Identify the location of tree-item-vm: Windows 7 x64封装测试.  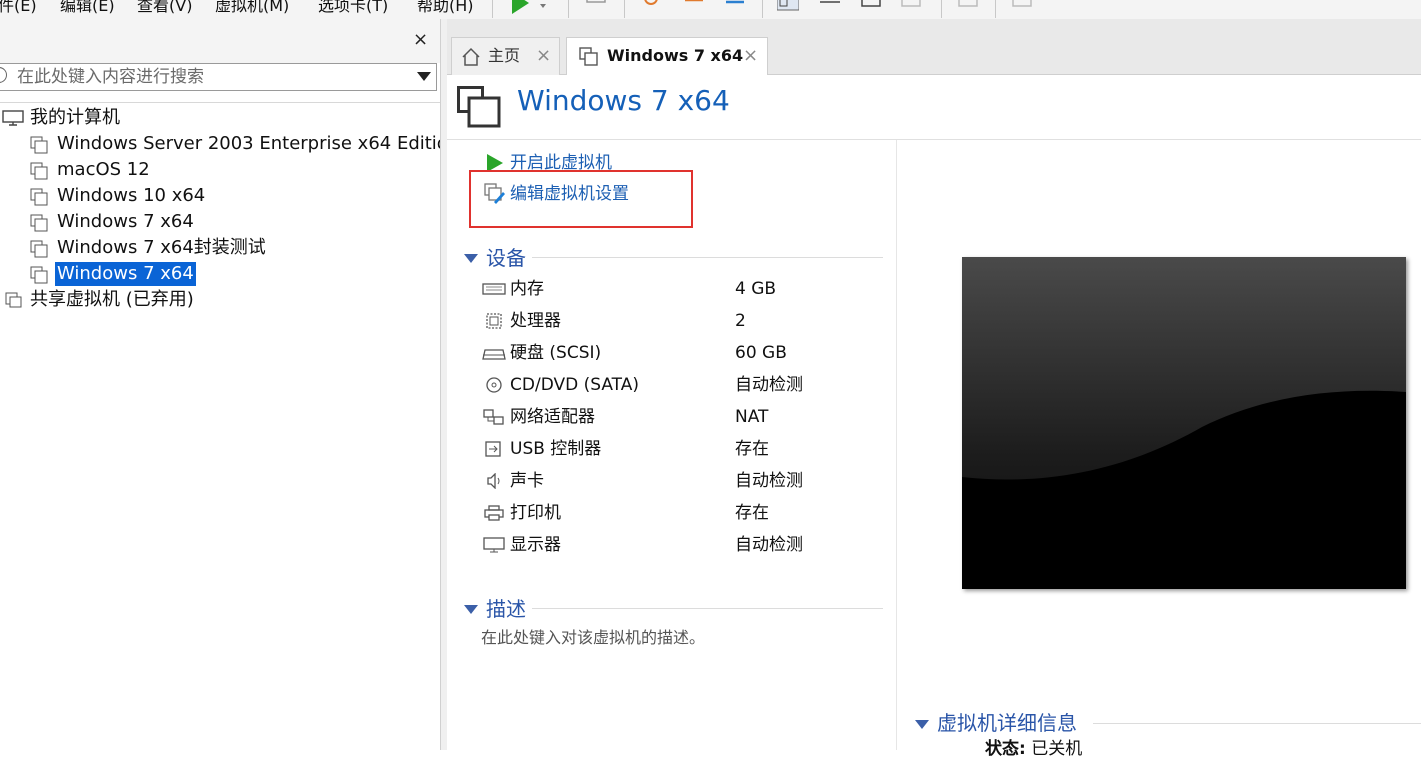
(220, 248).